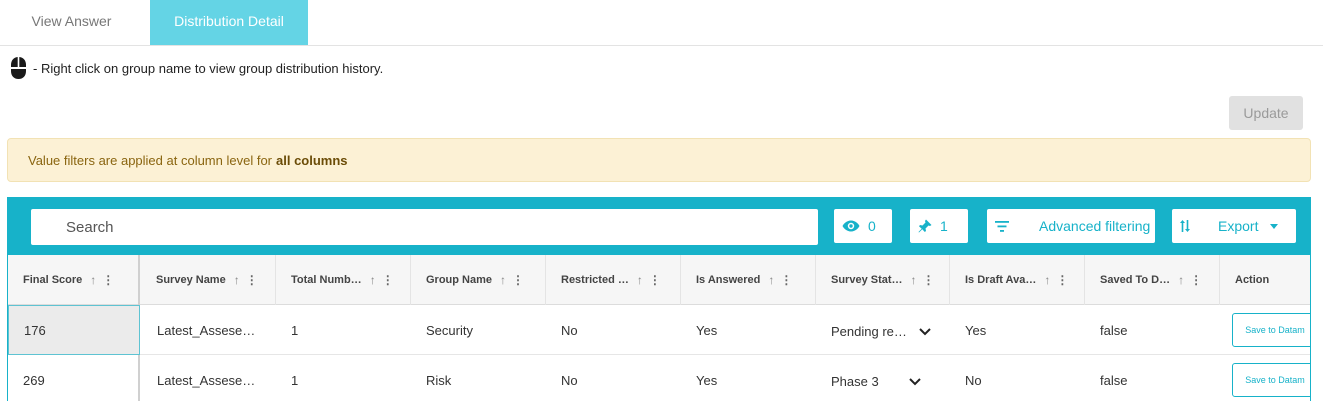  What do you see at coordinates (883, 280) in the screenshot?
I see `column-header-survey-status: Survey Stat… ↑ ⋮` at bounding box center [883, 280].